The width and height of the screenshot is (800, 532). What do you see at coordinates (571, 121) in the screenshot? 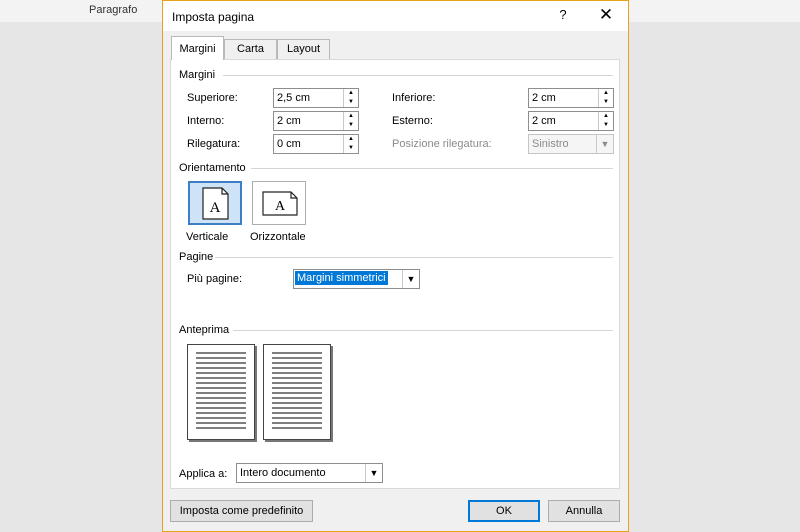
I see `outer-margin-spinner: 2 cm ▲ ▼` at bounding box center [571, 121].